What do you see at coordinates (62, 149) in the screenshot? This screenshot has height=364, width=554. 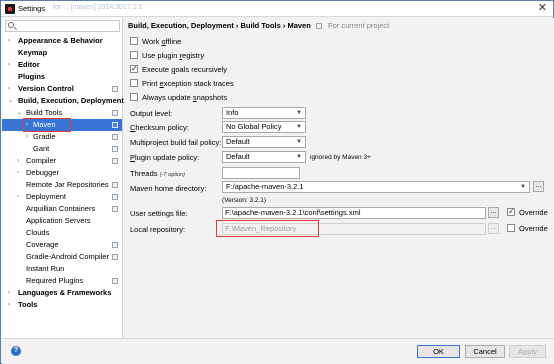 I see `sidebar-item-gant: Gant` at bounding box center [62, 149].